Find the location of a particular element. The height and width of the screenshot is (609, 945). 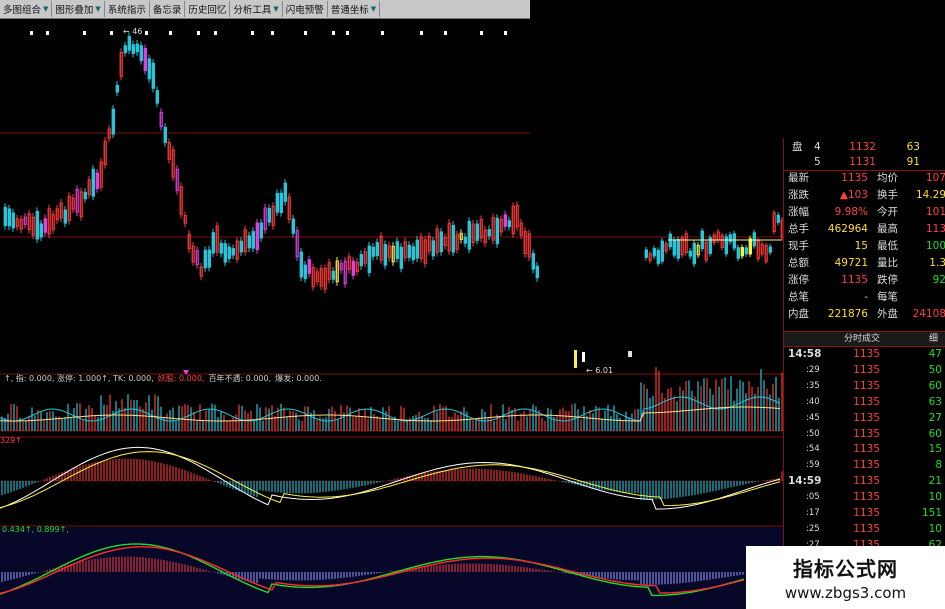

tick-row: 14:58 1135 47 is located at coordinates (864, 354).